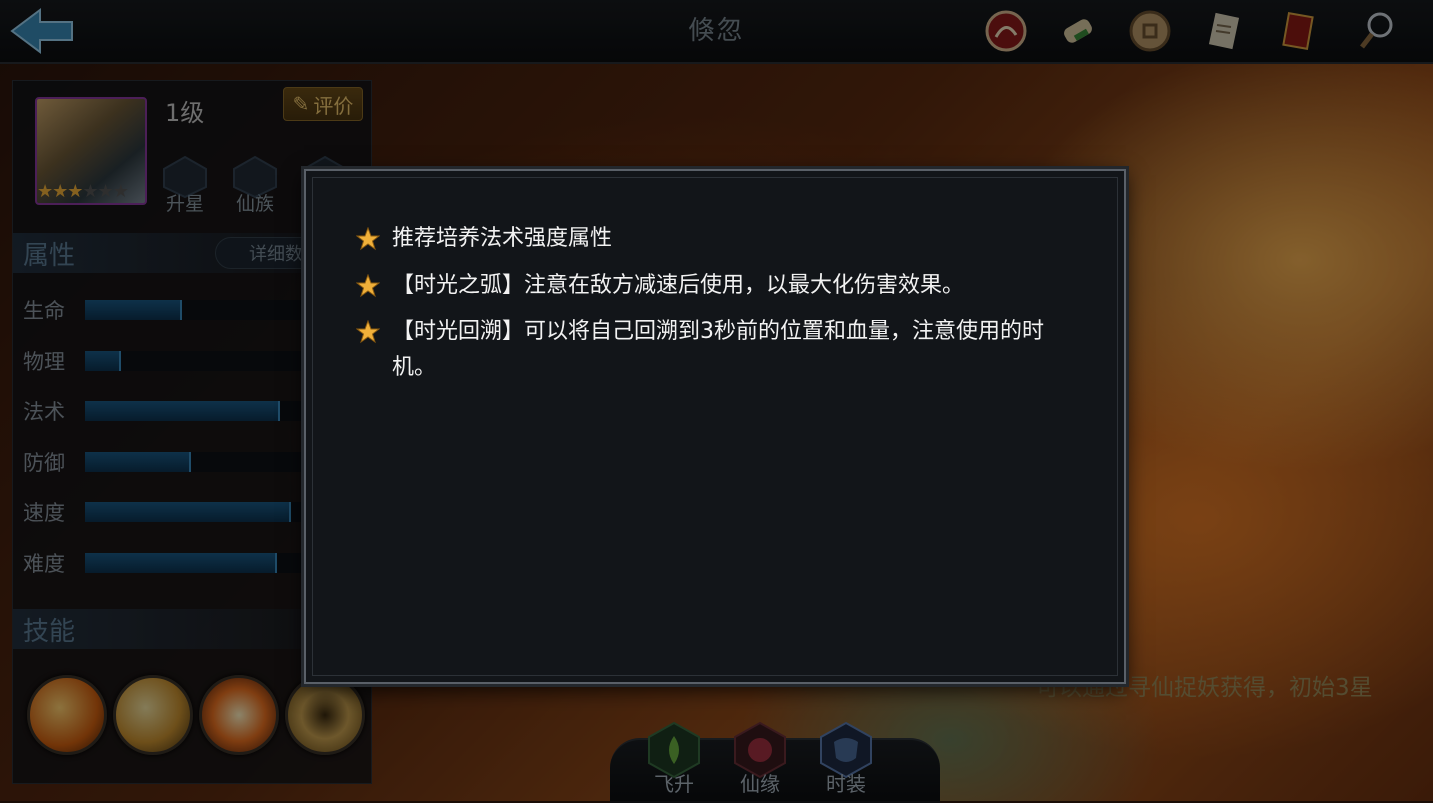 The height and width of the screenshot is (803, 1433). I want to click on tip-item: 【时光之弧】注意在敌方减速后使用，以最大化伤害效果。, so click(701, 286).